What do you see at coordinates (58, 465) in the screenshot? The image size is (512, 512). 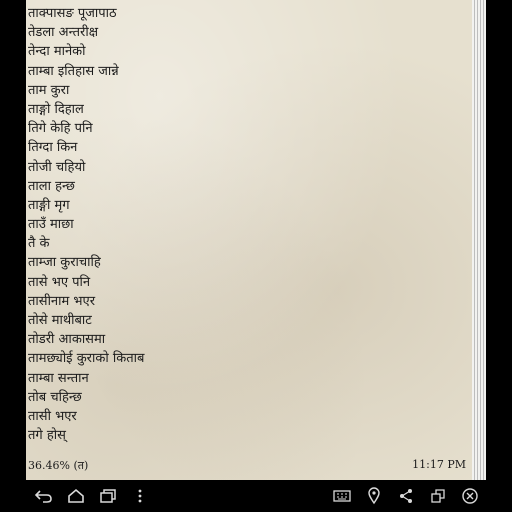 I see `reading-progress: 36.46% (त)` at bounding box center [58, 465].